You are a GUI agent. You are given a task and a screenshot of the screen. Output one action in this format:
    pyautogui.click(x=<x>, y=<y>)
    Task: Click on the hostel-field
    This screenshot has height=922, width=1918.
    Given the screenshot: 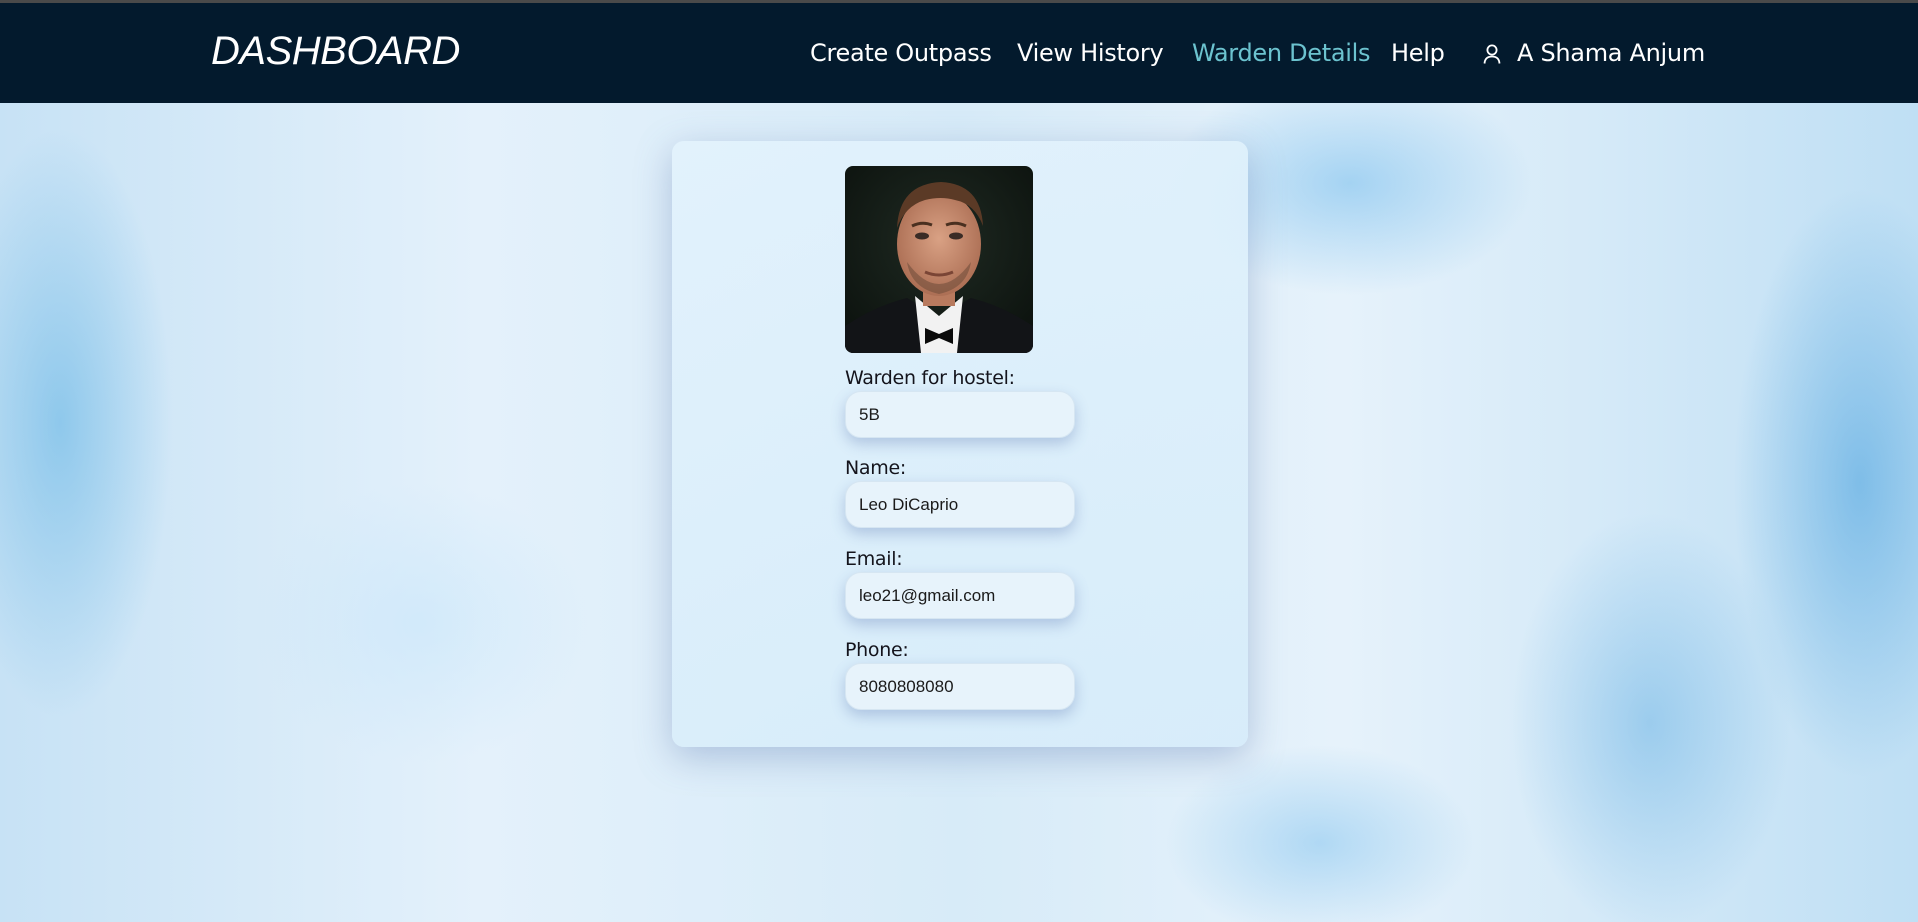 What is the action you would take?
    pyautogui.click(x=960, y=414)
    